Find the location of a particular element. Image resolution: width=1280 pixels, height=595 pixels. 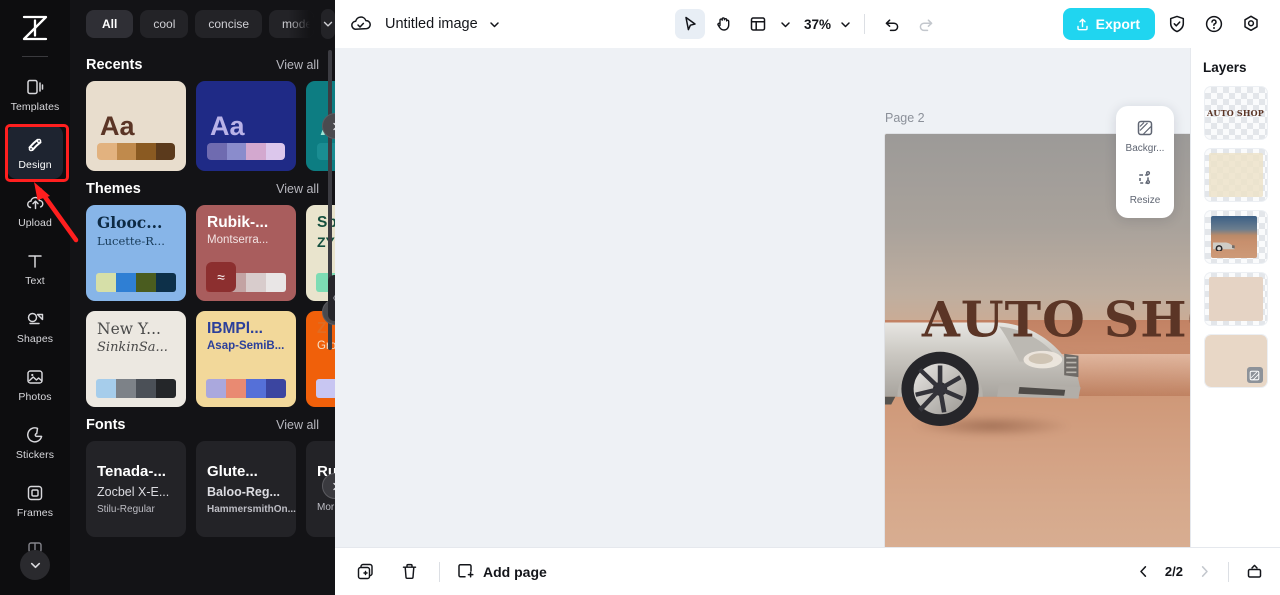

sidebar-item-design: Design is located at coordinates (35, 152).